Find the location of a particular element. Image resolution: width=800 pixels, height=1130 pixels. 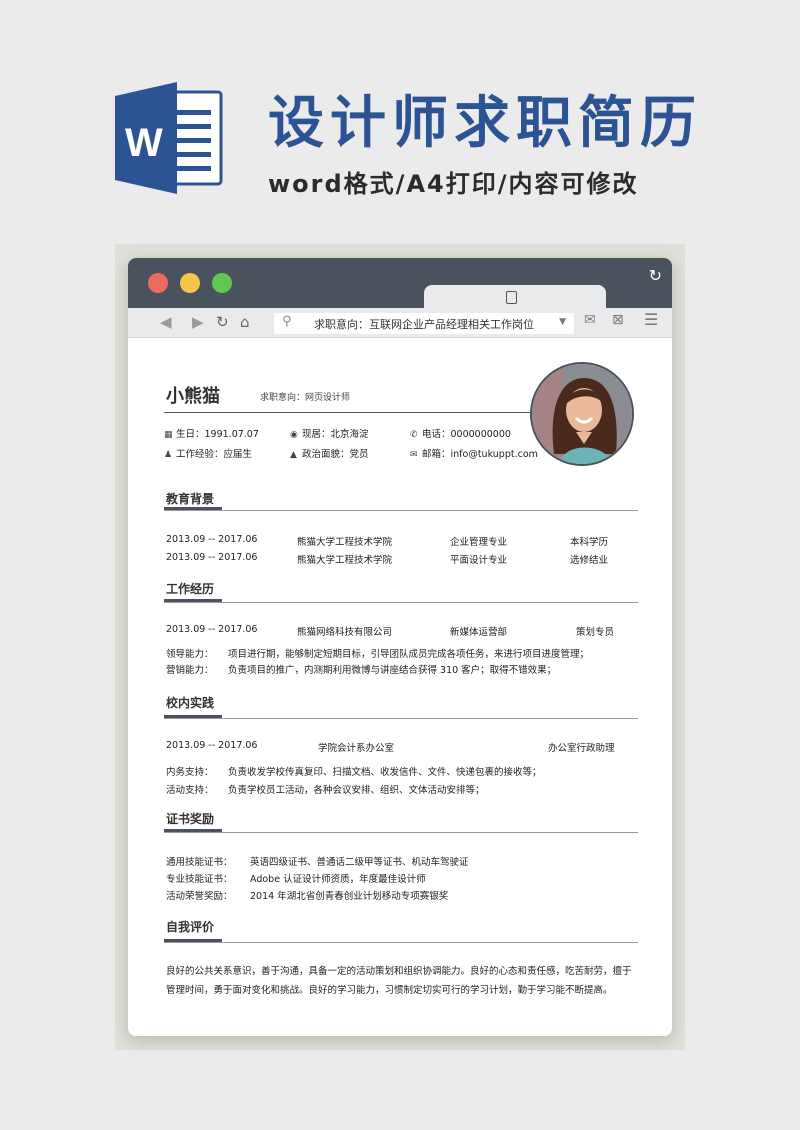

work-period: 2013.09 -- 2017.06 is located at coordinates (212, 629).